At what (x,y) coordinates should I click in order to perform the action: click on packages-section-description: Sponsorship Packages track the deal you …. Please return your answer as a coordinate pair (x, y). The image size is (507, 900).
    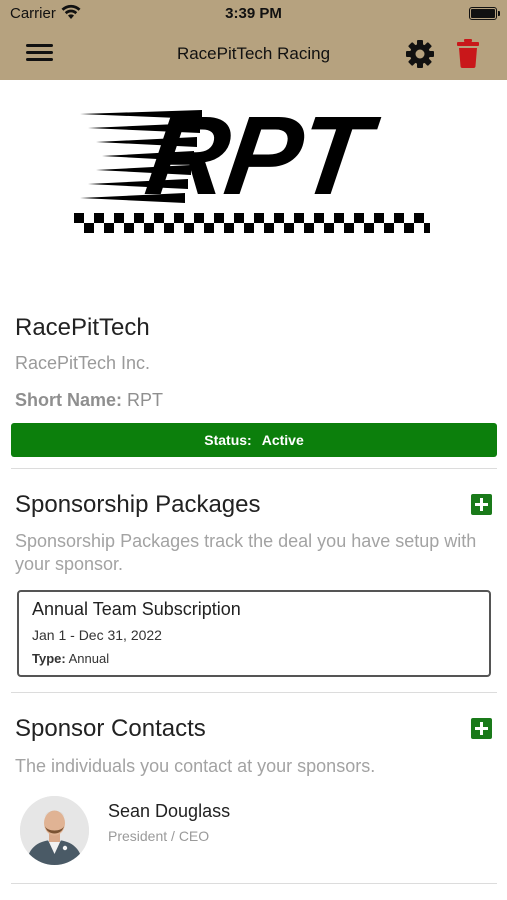
    Looking at the image, I should click on (246, 552).